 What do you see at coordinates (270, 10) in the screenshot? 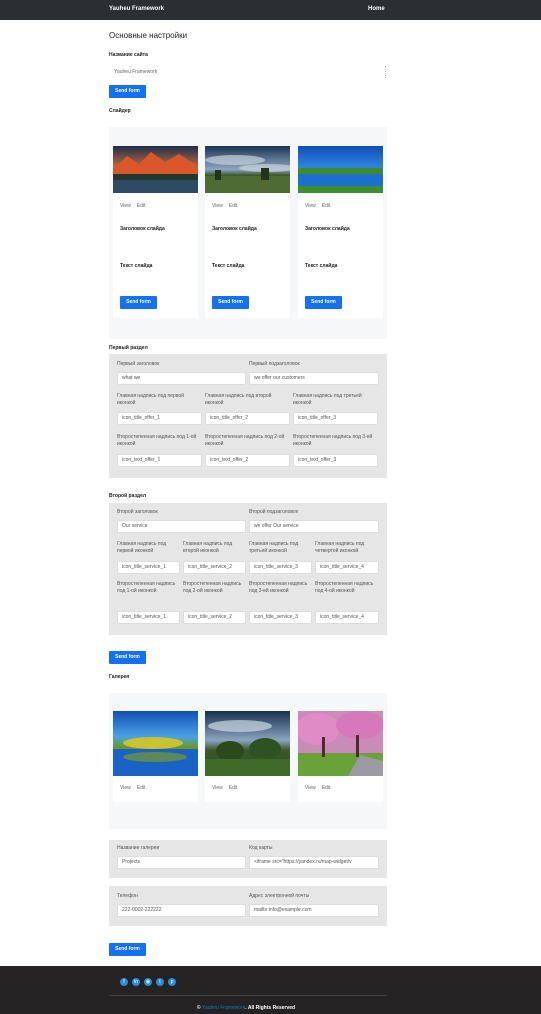
I see `top-navbar: Yauheu Framework Home` at bounding box center [270, 10].